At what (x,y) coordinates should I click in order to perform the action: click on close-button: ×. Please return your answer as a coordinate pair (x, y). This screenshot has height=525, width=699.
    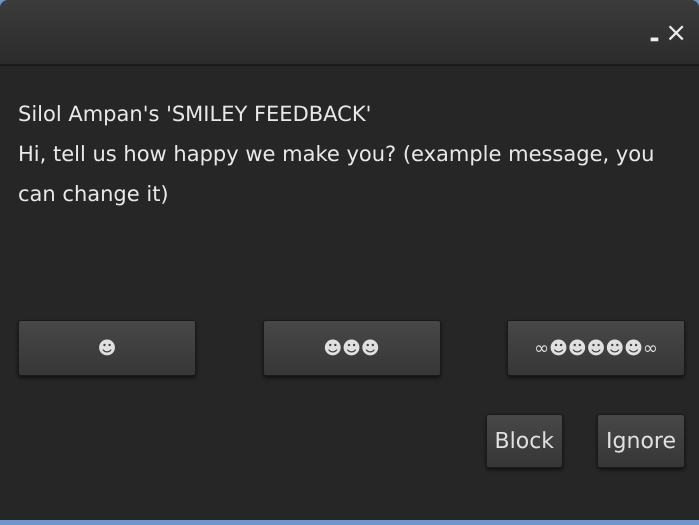
    Looking at the image, I should click on (676, 33).